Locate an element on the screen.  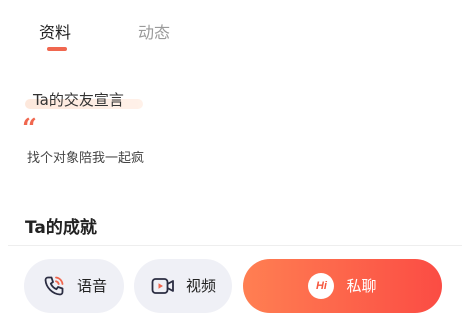
achievements-title: Ta的成就 is located at coordinates (61, 228).